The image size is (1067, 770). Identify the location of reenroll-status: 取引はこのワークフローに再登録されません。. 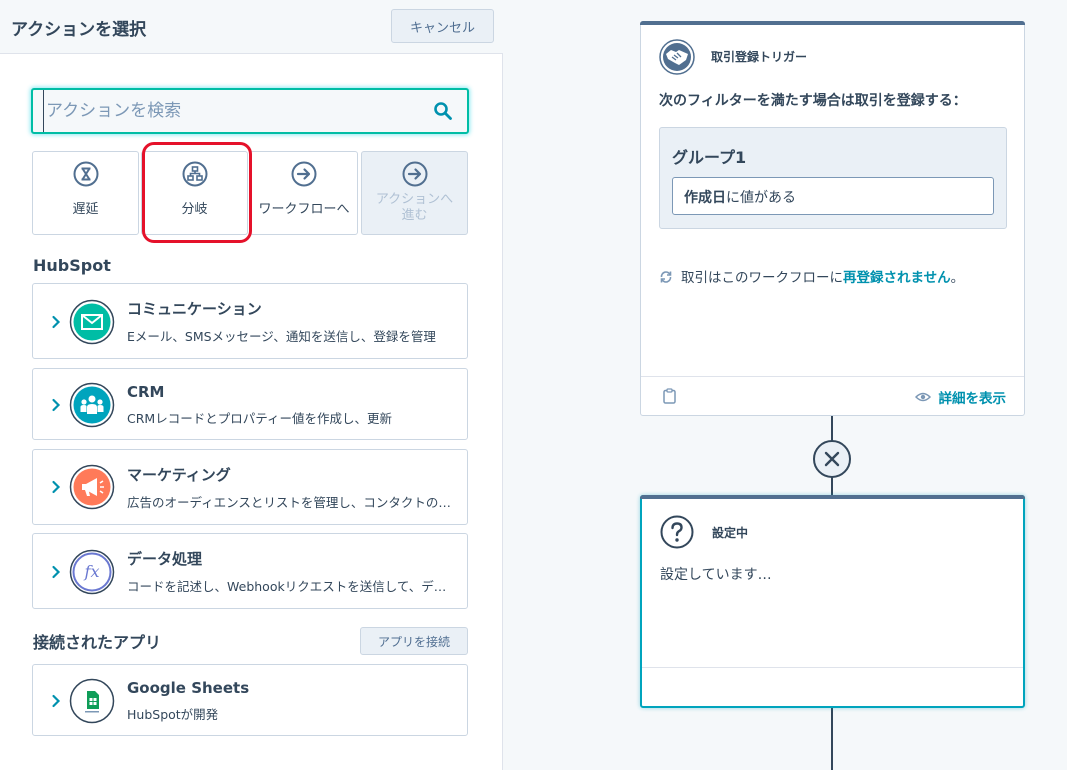
(811, 276).